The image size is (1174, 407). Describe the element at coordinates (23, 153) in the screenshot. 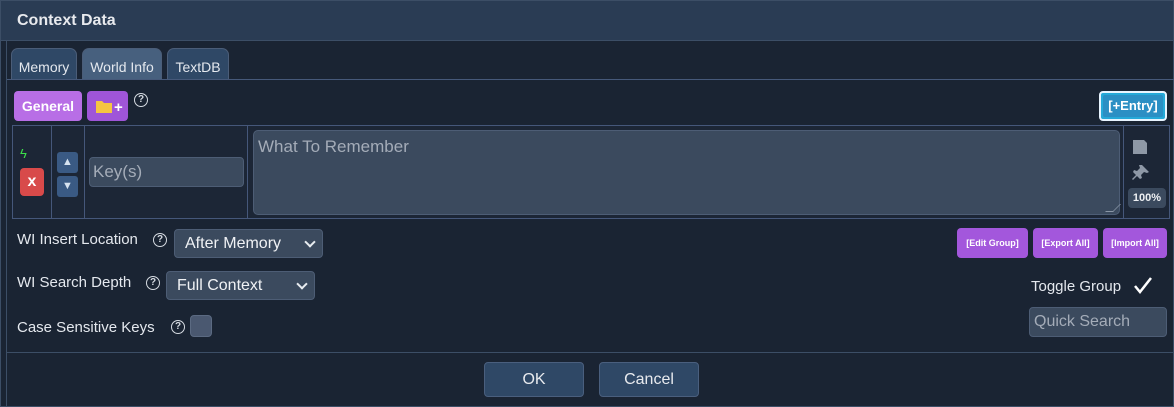

I see `constant-bolt-icon: ϟ` at that location.